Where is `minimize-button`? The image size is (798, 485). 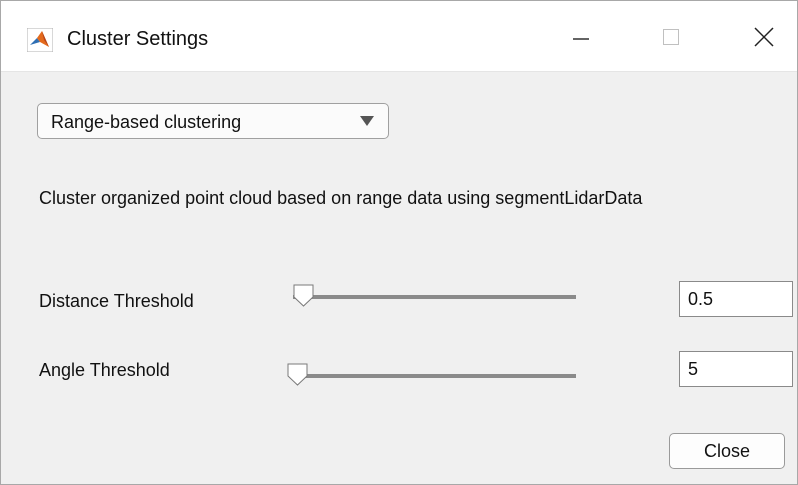 minimize-button is located at coordinates (581, 37).